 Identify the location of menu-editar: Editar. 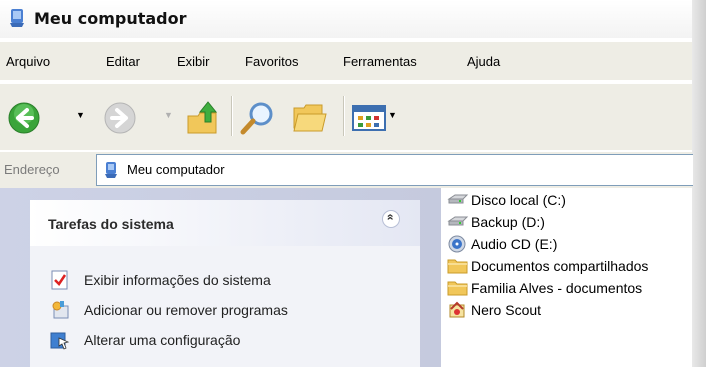
(123, 61).